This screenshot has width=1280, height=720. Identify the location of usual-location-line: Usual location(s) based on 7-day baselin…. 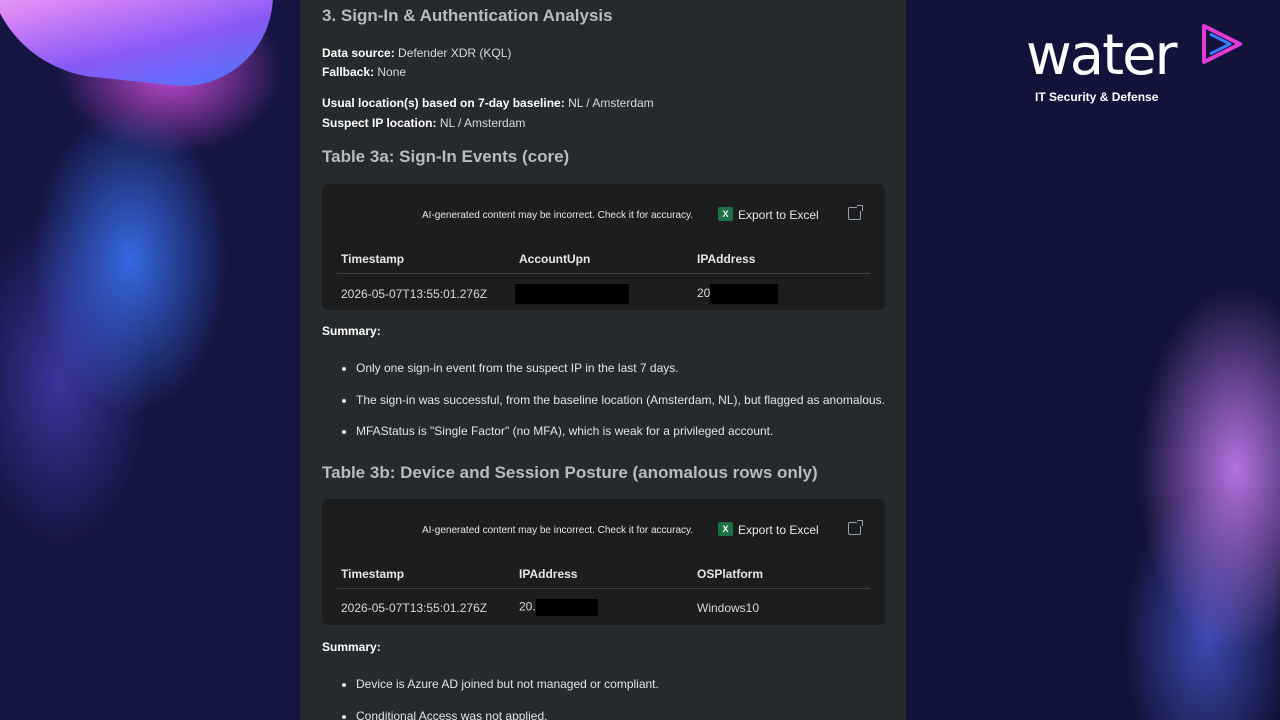
(488, 103).